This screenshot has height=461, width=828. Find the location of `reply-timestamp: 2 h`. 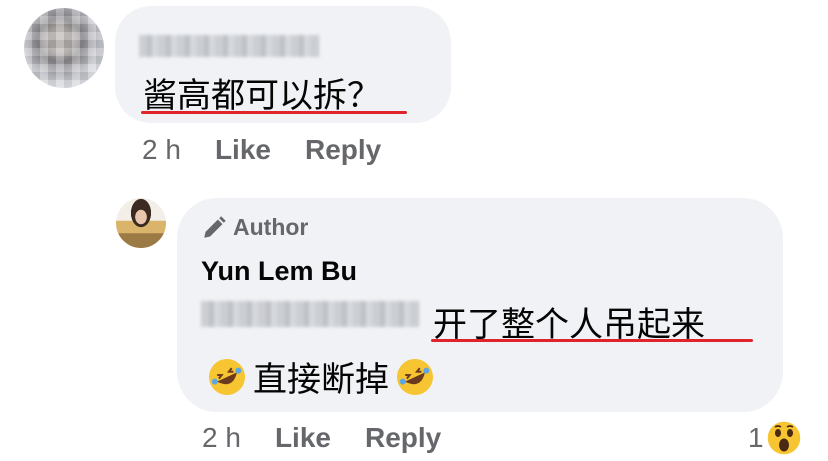

reply-timestamp: 2 h is located at coordinates (221, 438).